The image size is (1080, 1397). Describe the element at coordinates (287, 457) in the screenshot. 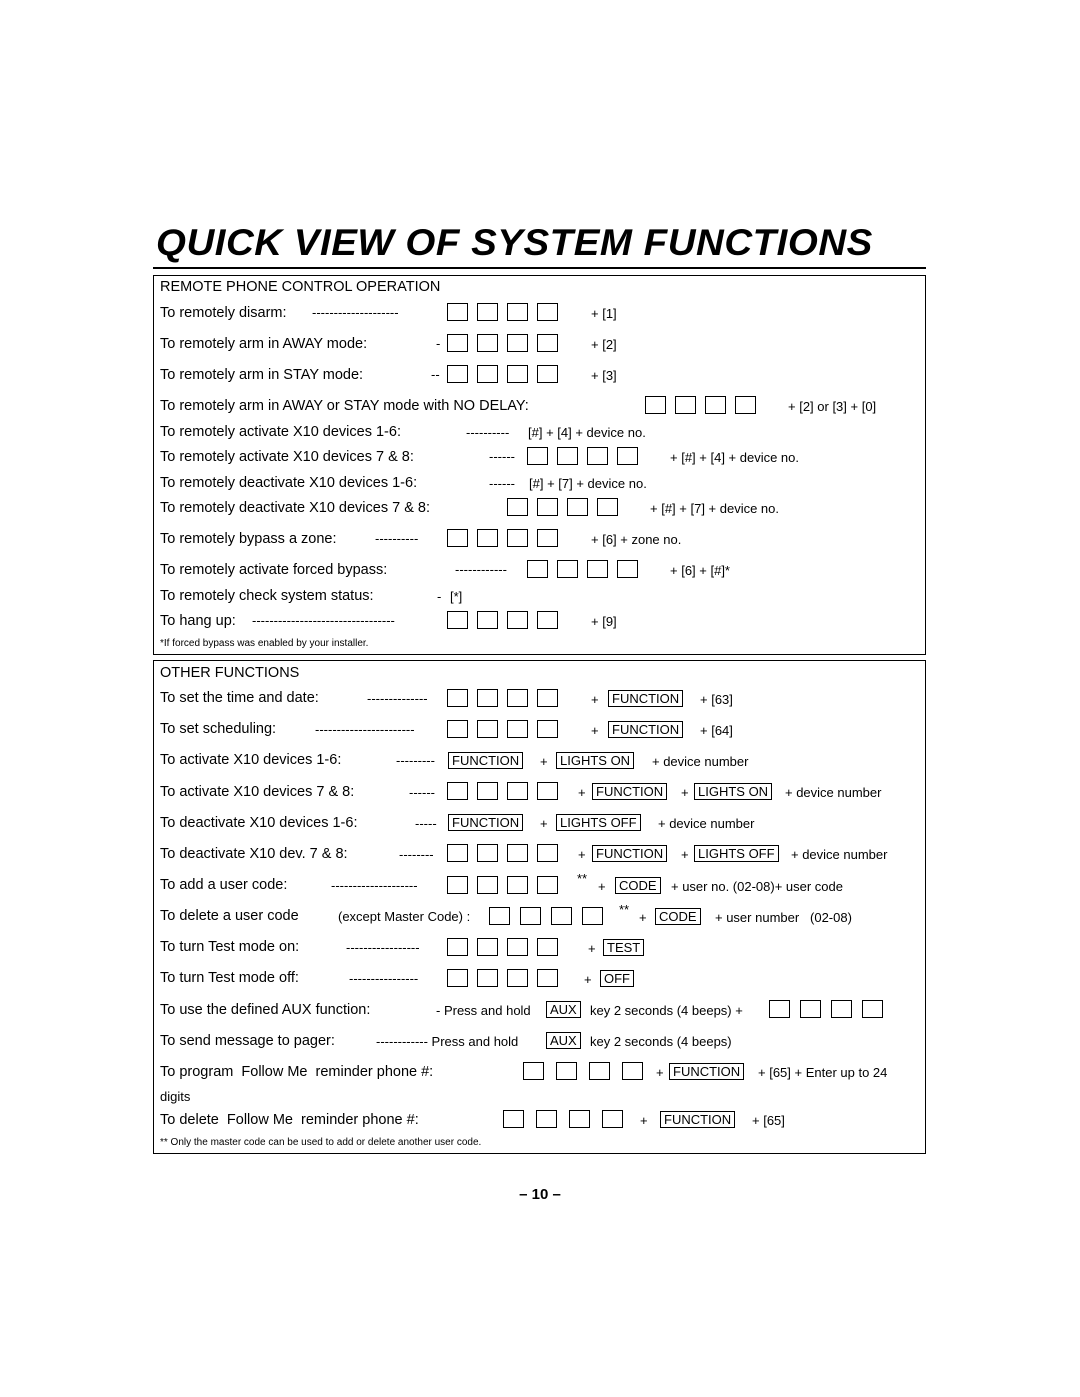

I see `row-label: To remotely activate X10 devices 7 & 8:` at that location.